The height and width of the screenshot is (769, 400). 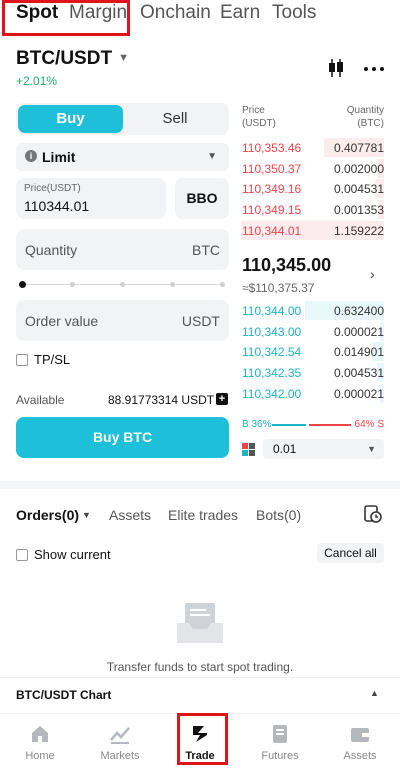 I want to click on order-type-value: Limit, so click(x=59, y=157).